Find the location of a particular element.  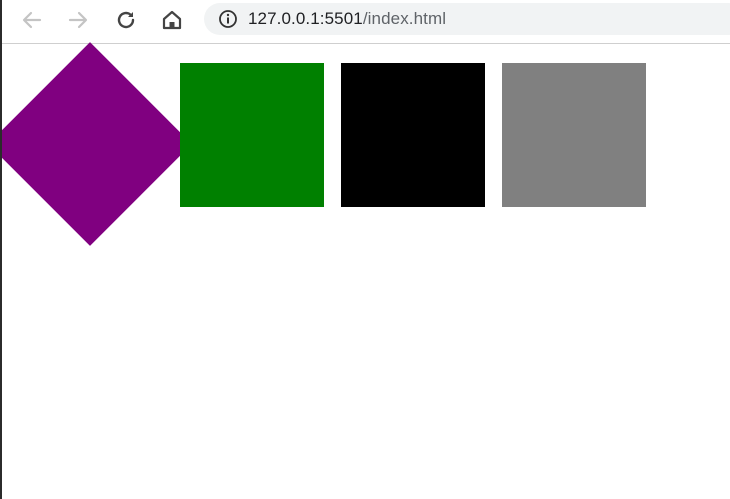

url-text: 127.0.0.1:5501/index.html is located at coordinates (347, 19).